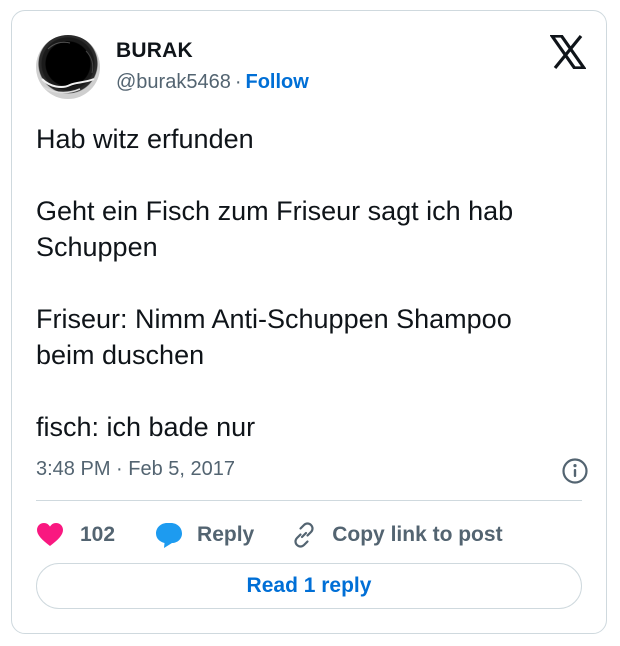 This screenshot has width=620, height=646. What do you see at coordinates (173, 82) in the screenshot?
I see `author-handle: @burak5468` at bounding box center [173, 82].